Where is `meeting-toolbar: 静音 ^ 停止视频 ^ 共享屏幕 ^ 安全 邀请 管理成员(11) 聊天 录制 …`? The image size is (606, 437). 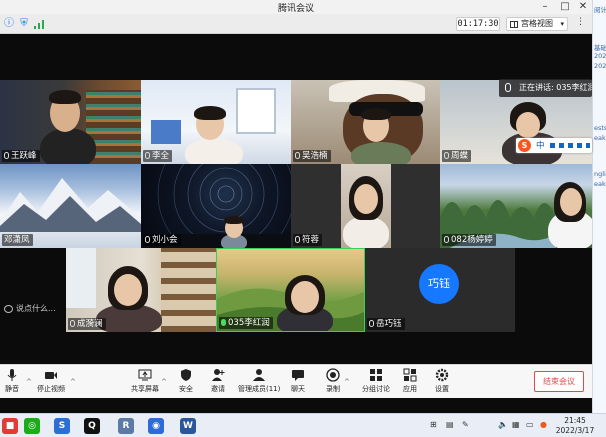 meeting-toolbar: 静音 ^ 停止视频 ^ 共享屏幕 ^ 安全 邀请 管理成员(11) 聊天 录制 … is located at coordinates (296, 381).